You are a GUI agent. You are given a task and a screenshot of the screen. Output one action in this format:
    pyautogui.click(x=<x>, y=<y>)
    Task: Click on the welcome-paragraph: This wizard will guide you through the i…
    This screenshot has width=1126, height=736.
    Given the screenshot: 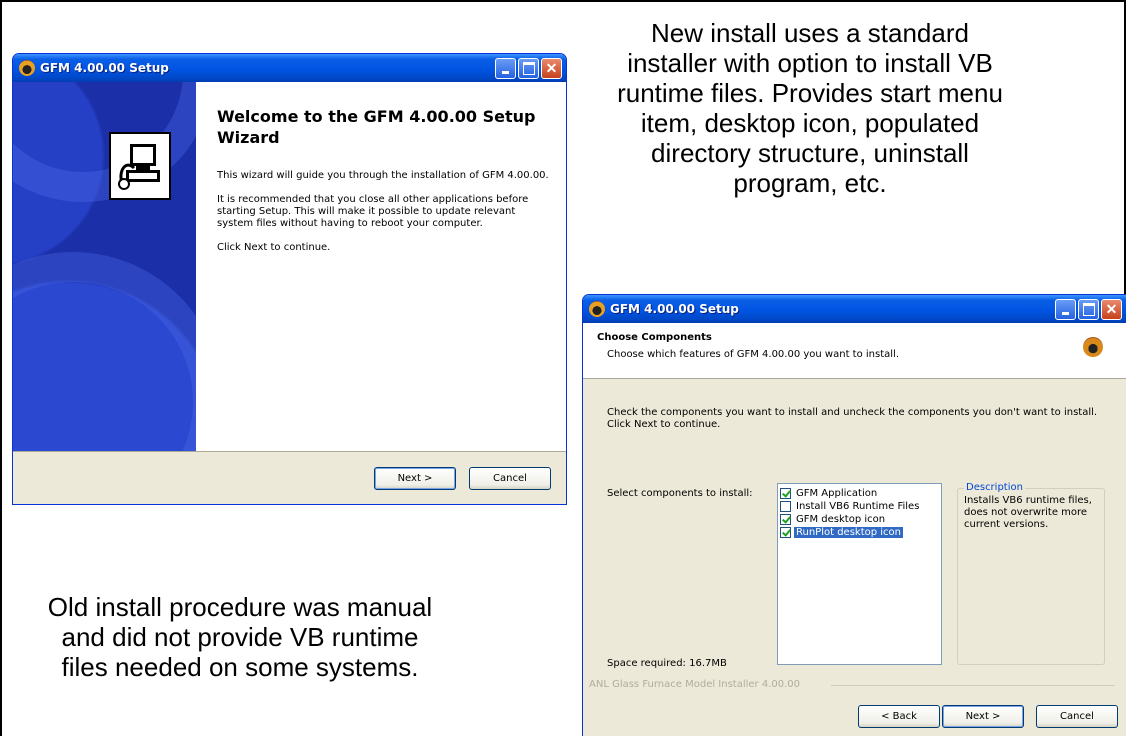 What is the action you would take?
    pyautogui.click(x=383, y=175)
    